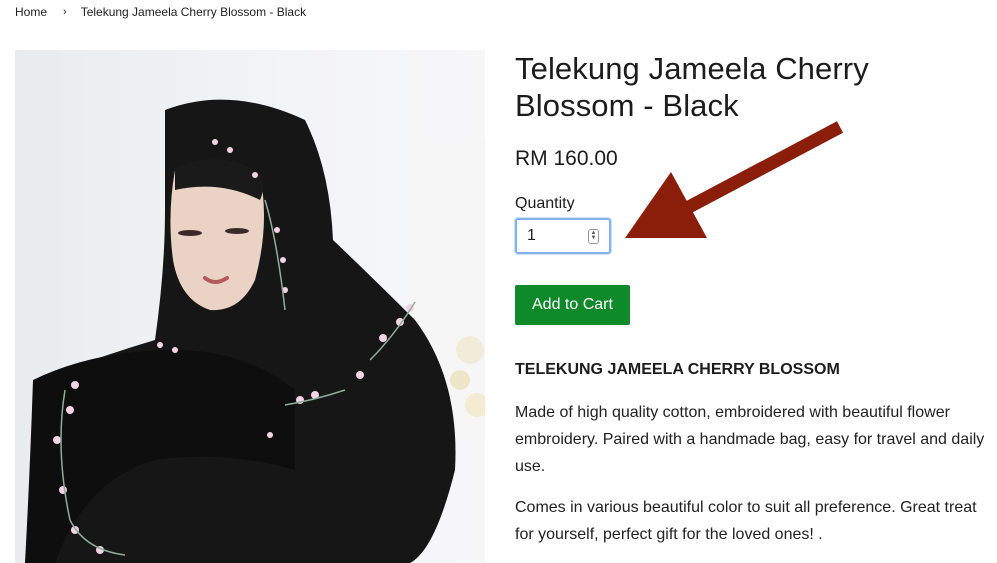 This screenshot has height=563, width=997. I want to click on red-arrow-annotation, so click(734, 179).